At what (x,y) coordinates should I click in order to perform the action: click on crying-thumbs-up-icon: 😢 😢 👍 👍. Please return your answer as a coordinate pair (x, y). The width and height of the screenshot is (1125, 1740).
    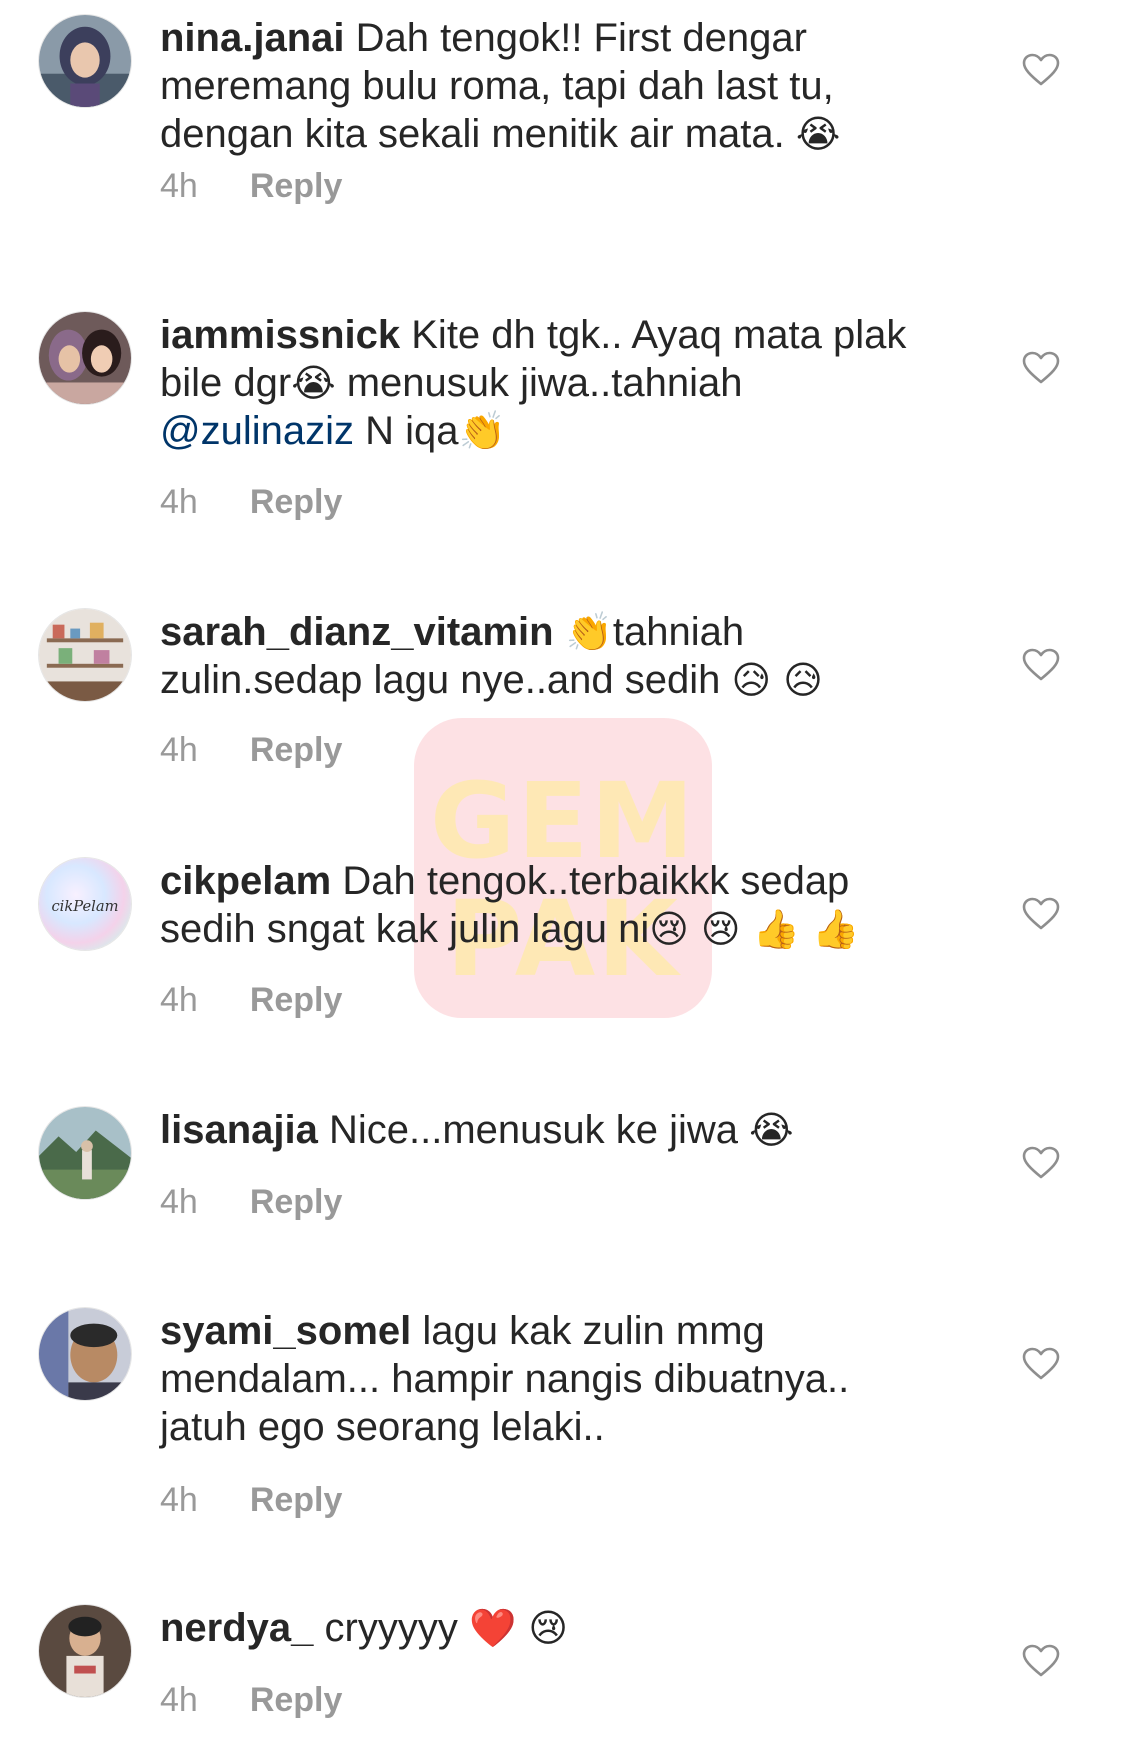
    Looking at the image, I should click on (754, 929).